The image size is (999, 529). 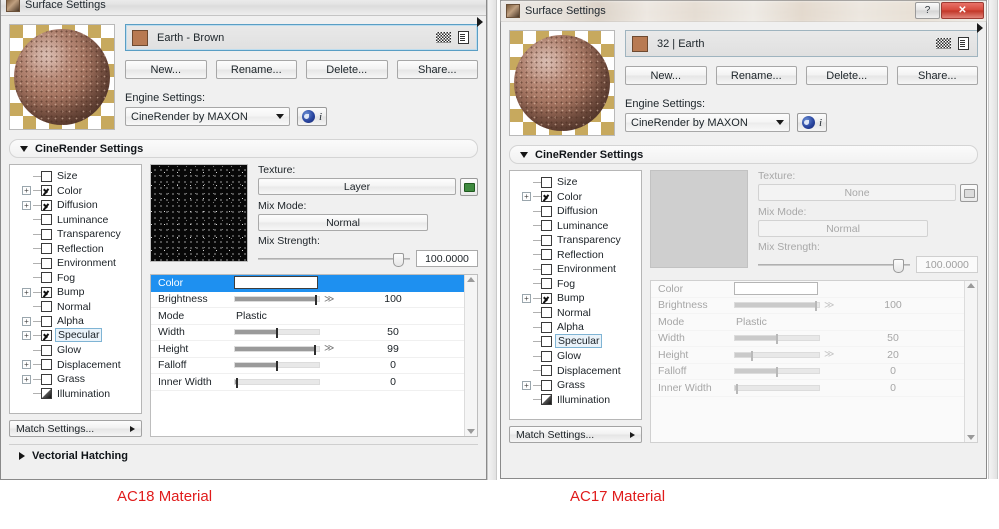 I want to click on tree-item-size: Size, so click(x=577, y=182).